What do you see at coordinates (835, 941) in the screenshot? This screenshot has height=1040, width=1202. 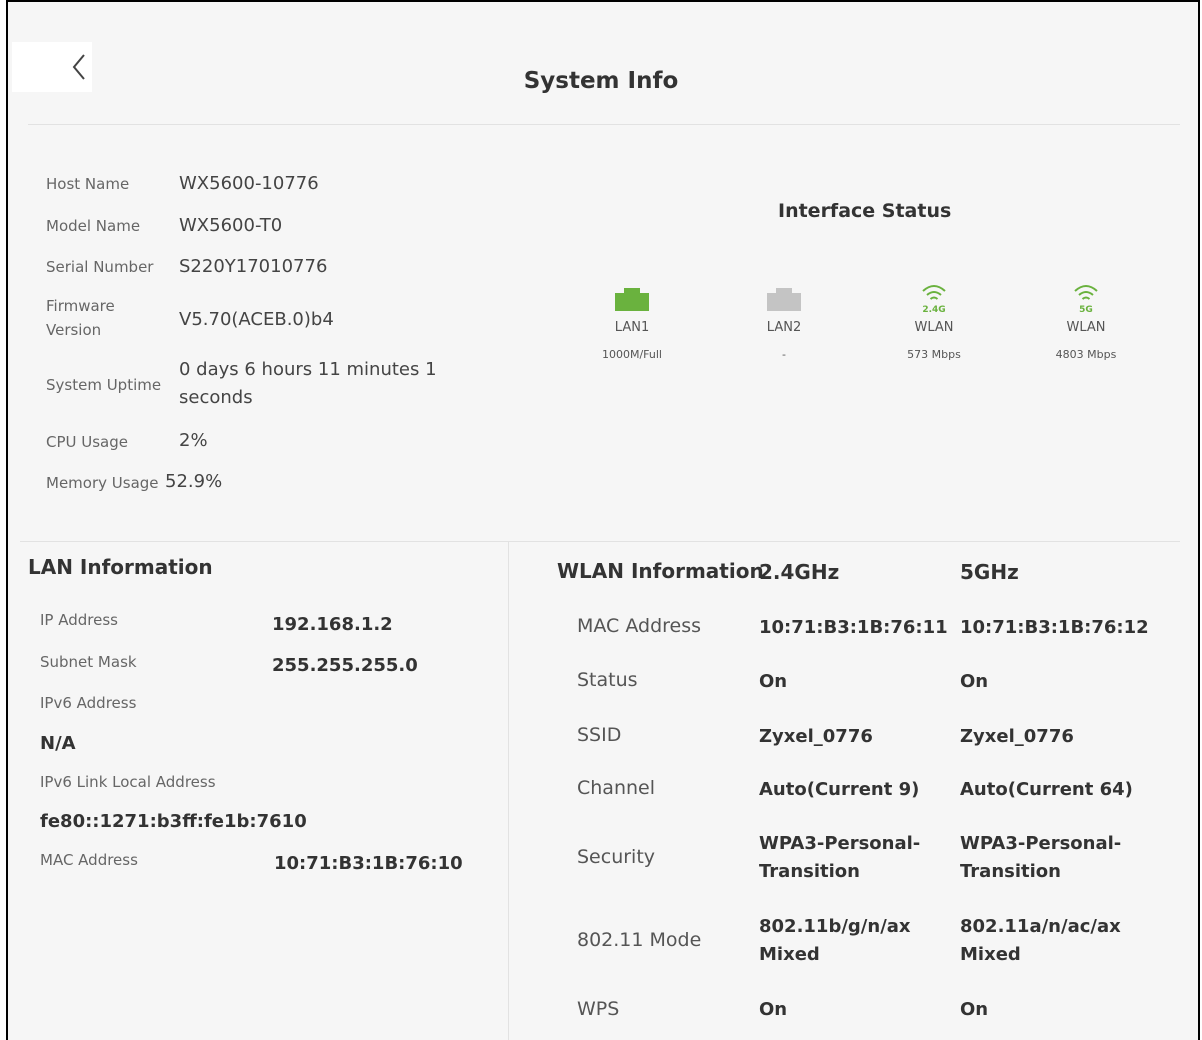 I see `wlan-mode-24-value: 802.11b/g/n/ax Mixed` at bounding box center [835, 941].